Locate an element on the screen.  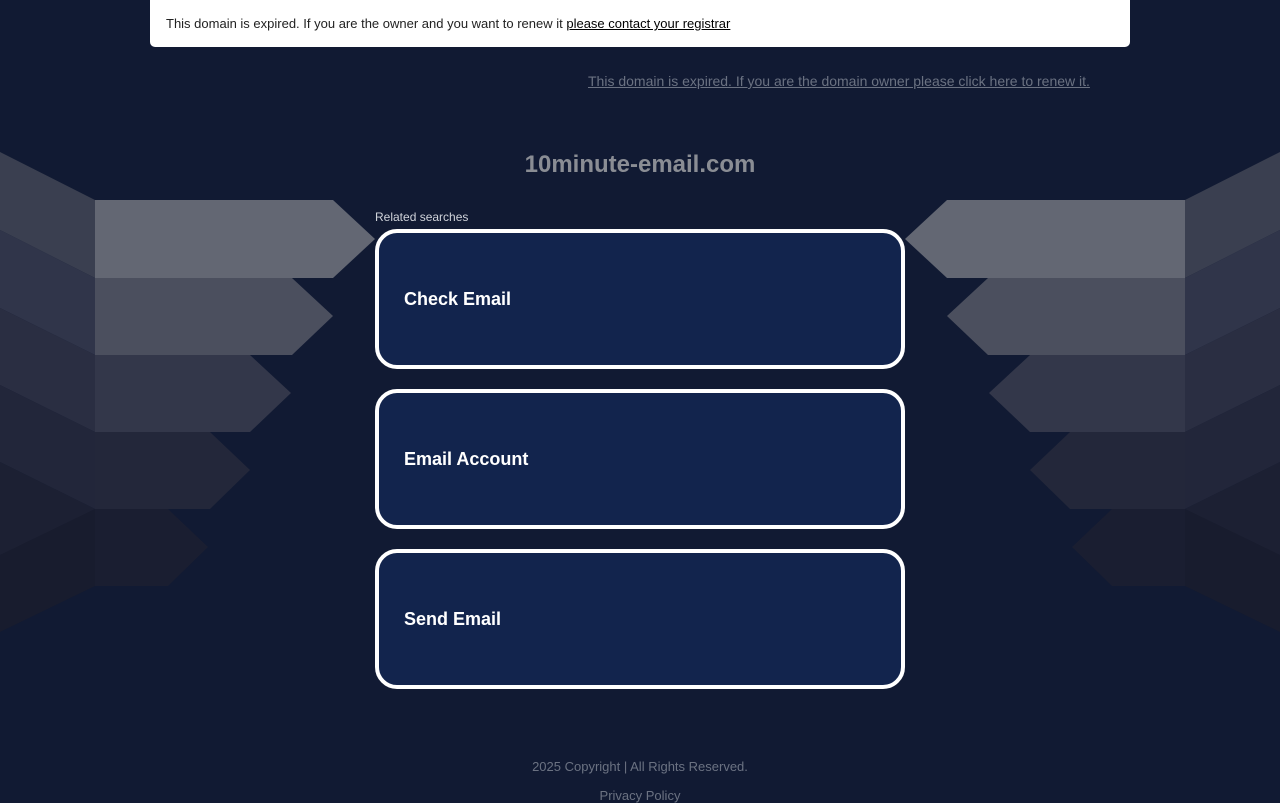
footer-copyright: 2025 Copyright | All Rights Reserved. is located at coordinates (640, 766).